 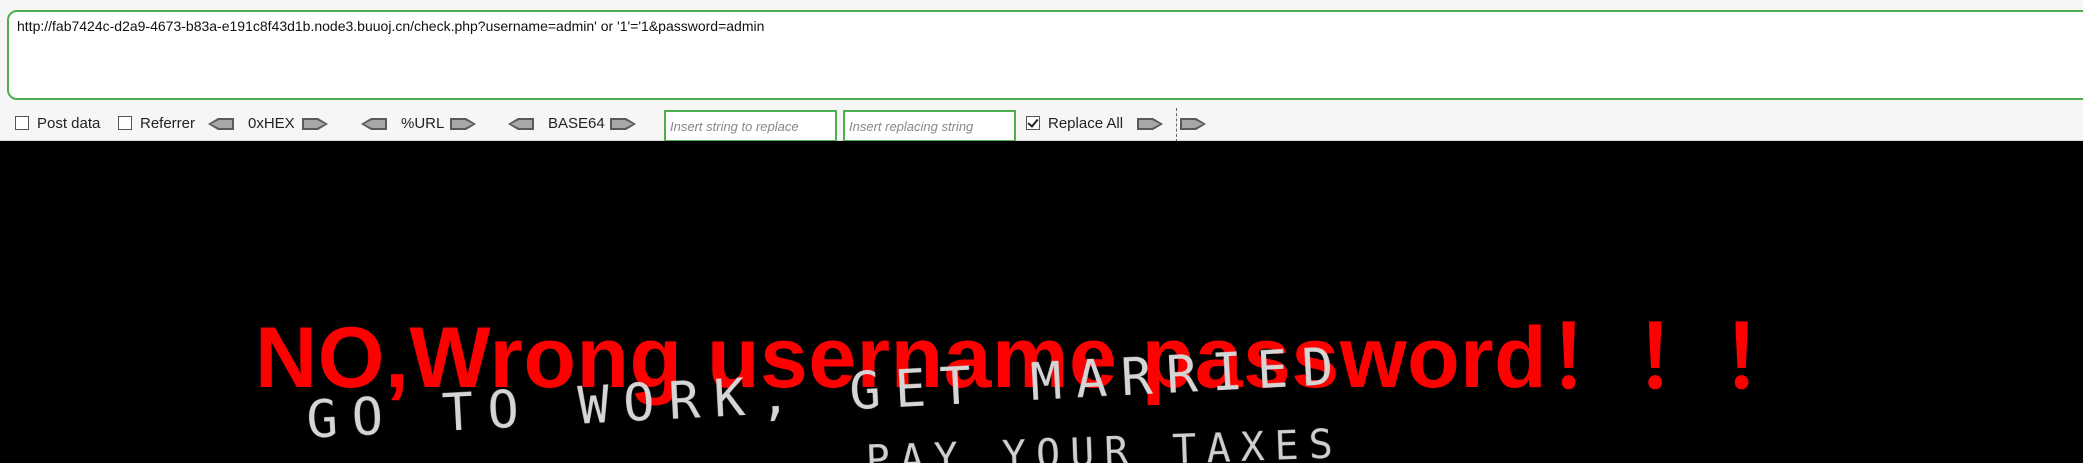 What do you see at coordinates (1150, 124) in the screenshot?
I see `replace-arrow-icon` at bounding box center [1150, 124].